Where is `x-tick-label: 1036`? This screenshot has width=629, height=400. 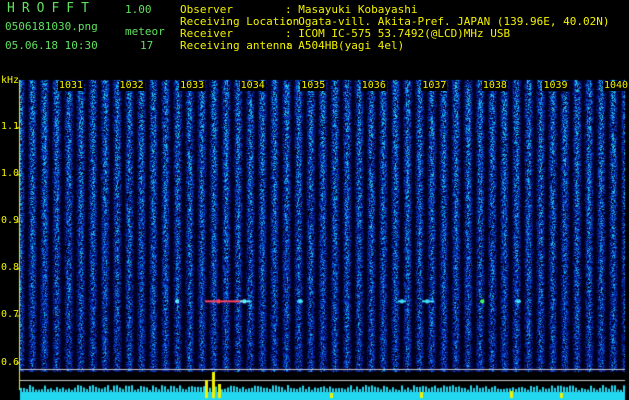 x-tick-label: 1036 is located at coordinates (373, 85).